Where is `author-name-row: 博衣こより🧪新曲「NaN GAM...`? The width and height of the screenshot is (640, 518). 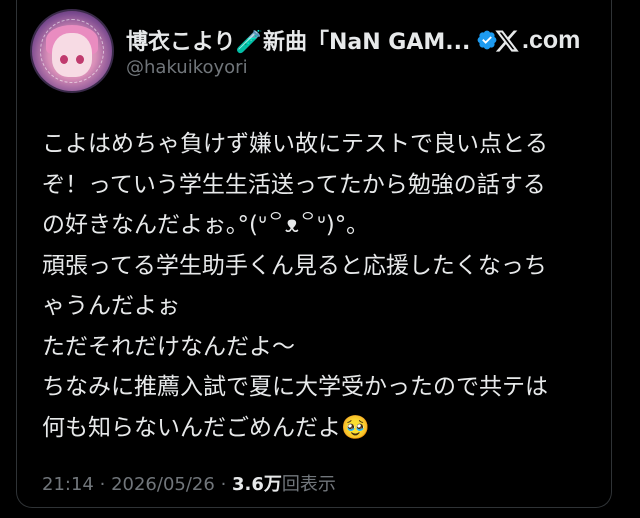
author-name-row: 博衣こより🧪新曲「NaN GAM... is located at coordinates (312, 40).